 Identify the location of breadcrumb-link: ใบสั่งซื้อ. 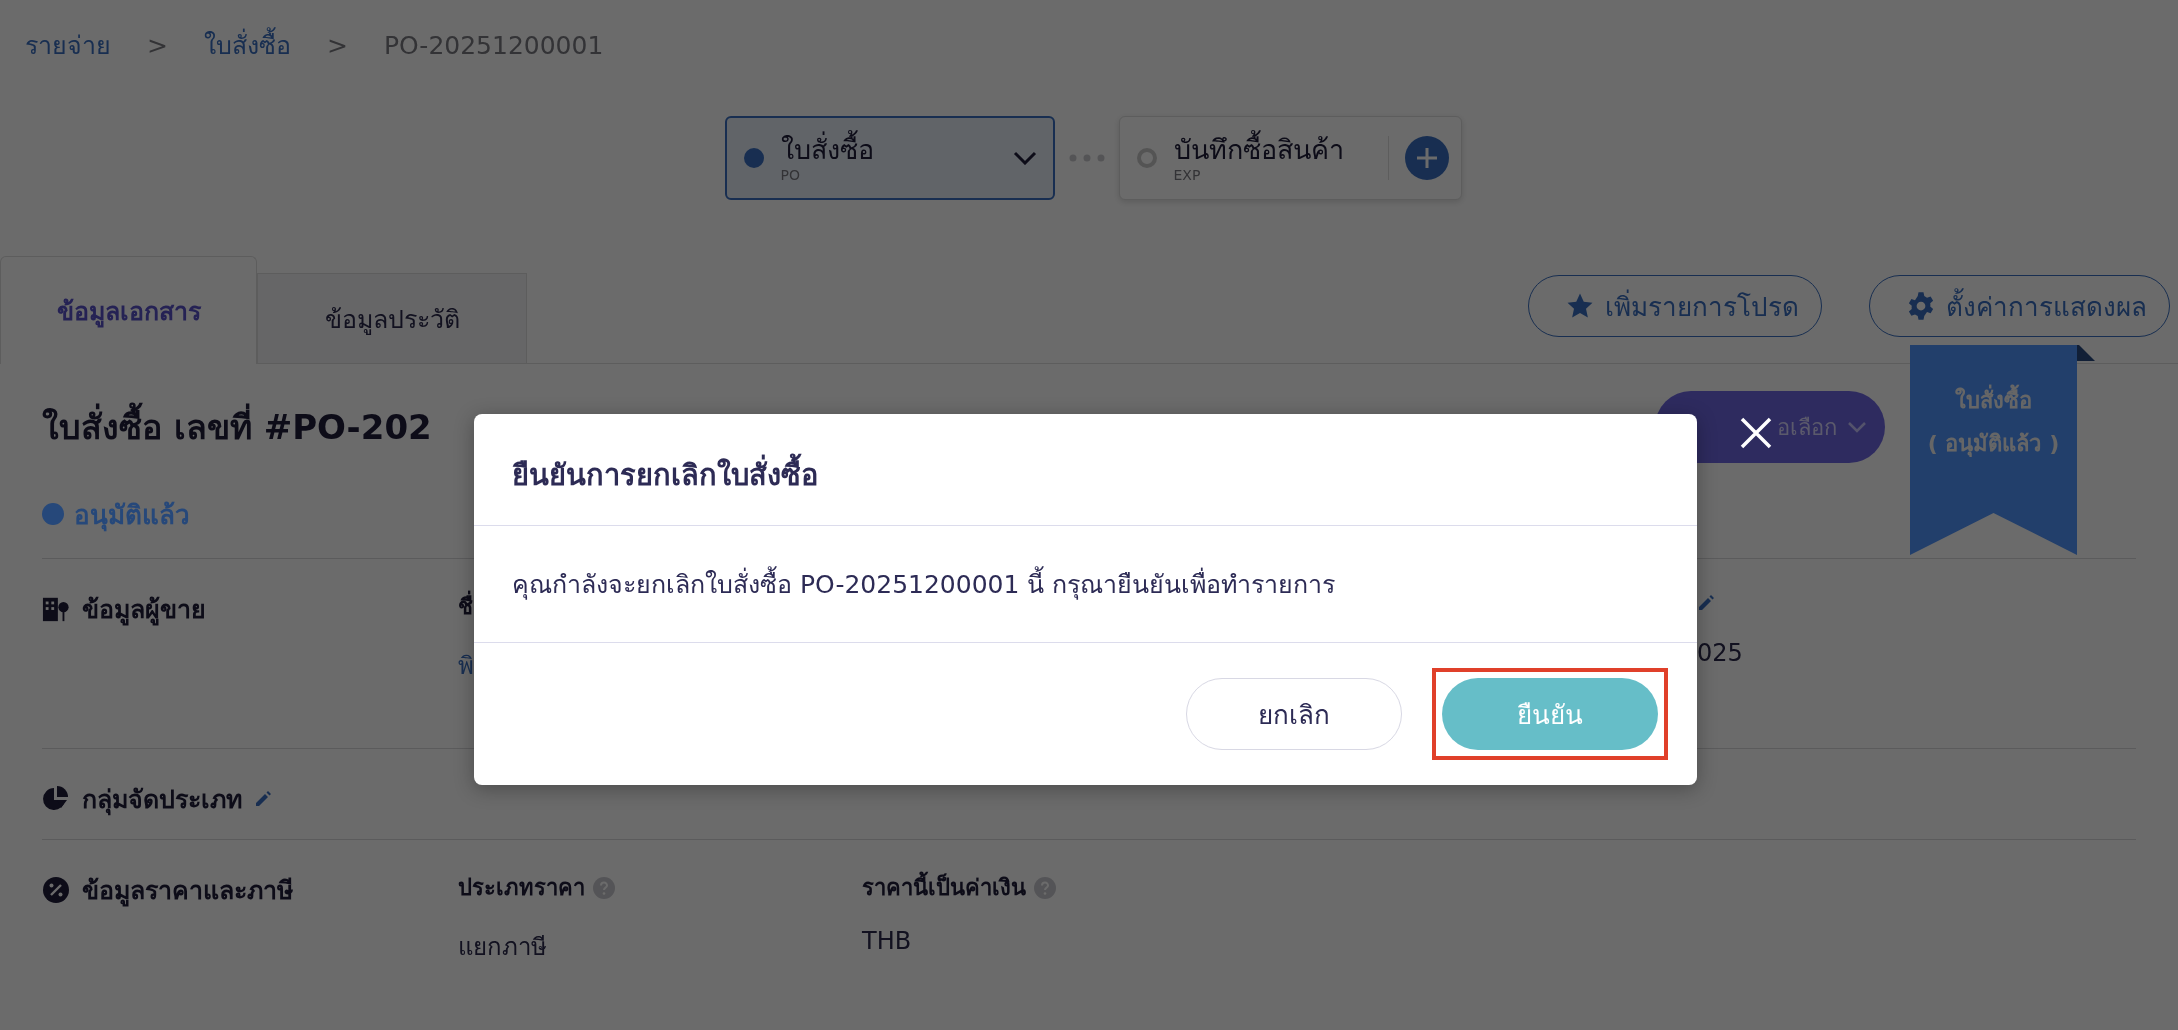
(247, 45).